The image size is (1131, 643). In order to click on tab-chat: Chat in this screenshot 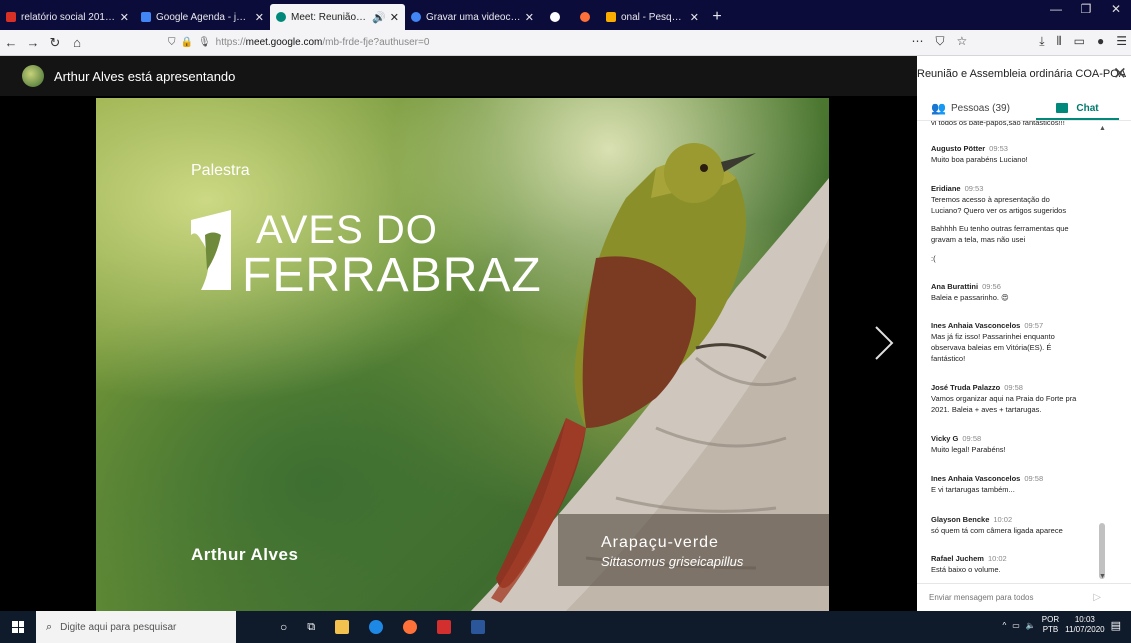, I will do `click(1077, 108)`.